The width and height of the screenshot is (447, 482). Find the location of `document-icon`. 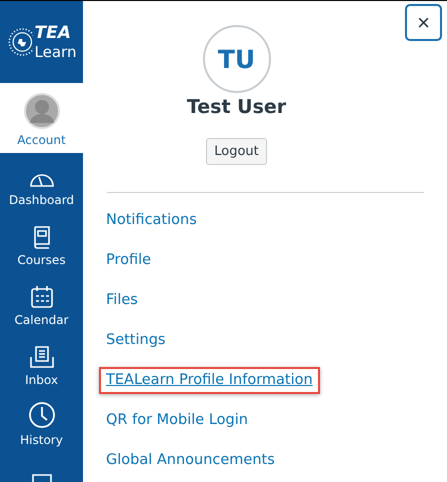

document-icon is located at coordinates (42, 478).